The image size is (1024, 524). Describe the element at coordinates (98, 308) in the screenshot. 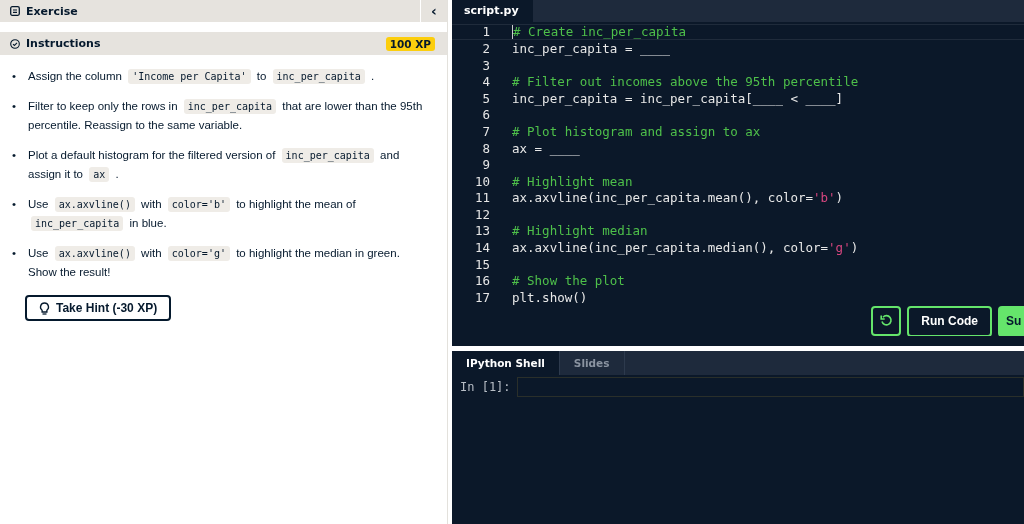

I see `take-hint-button: Take Hint (-30 XP)` at that location.